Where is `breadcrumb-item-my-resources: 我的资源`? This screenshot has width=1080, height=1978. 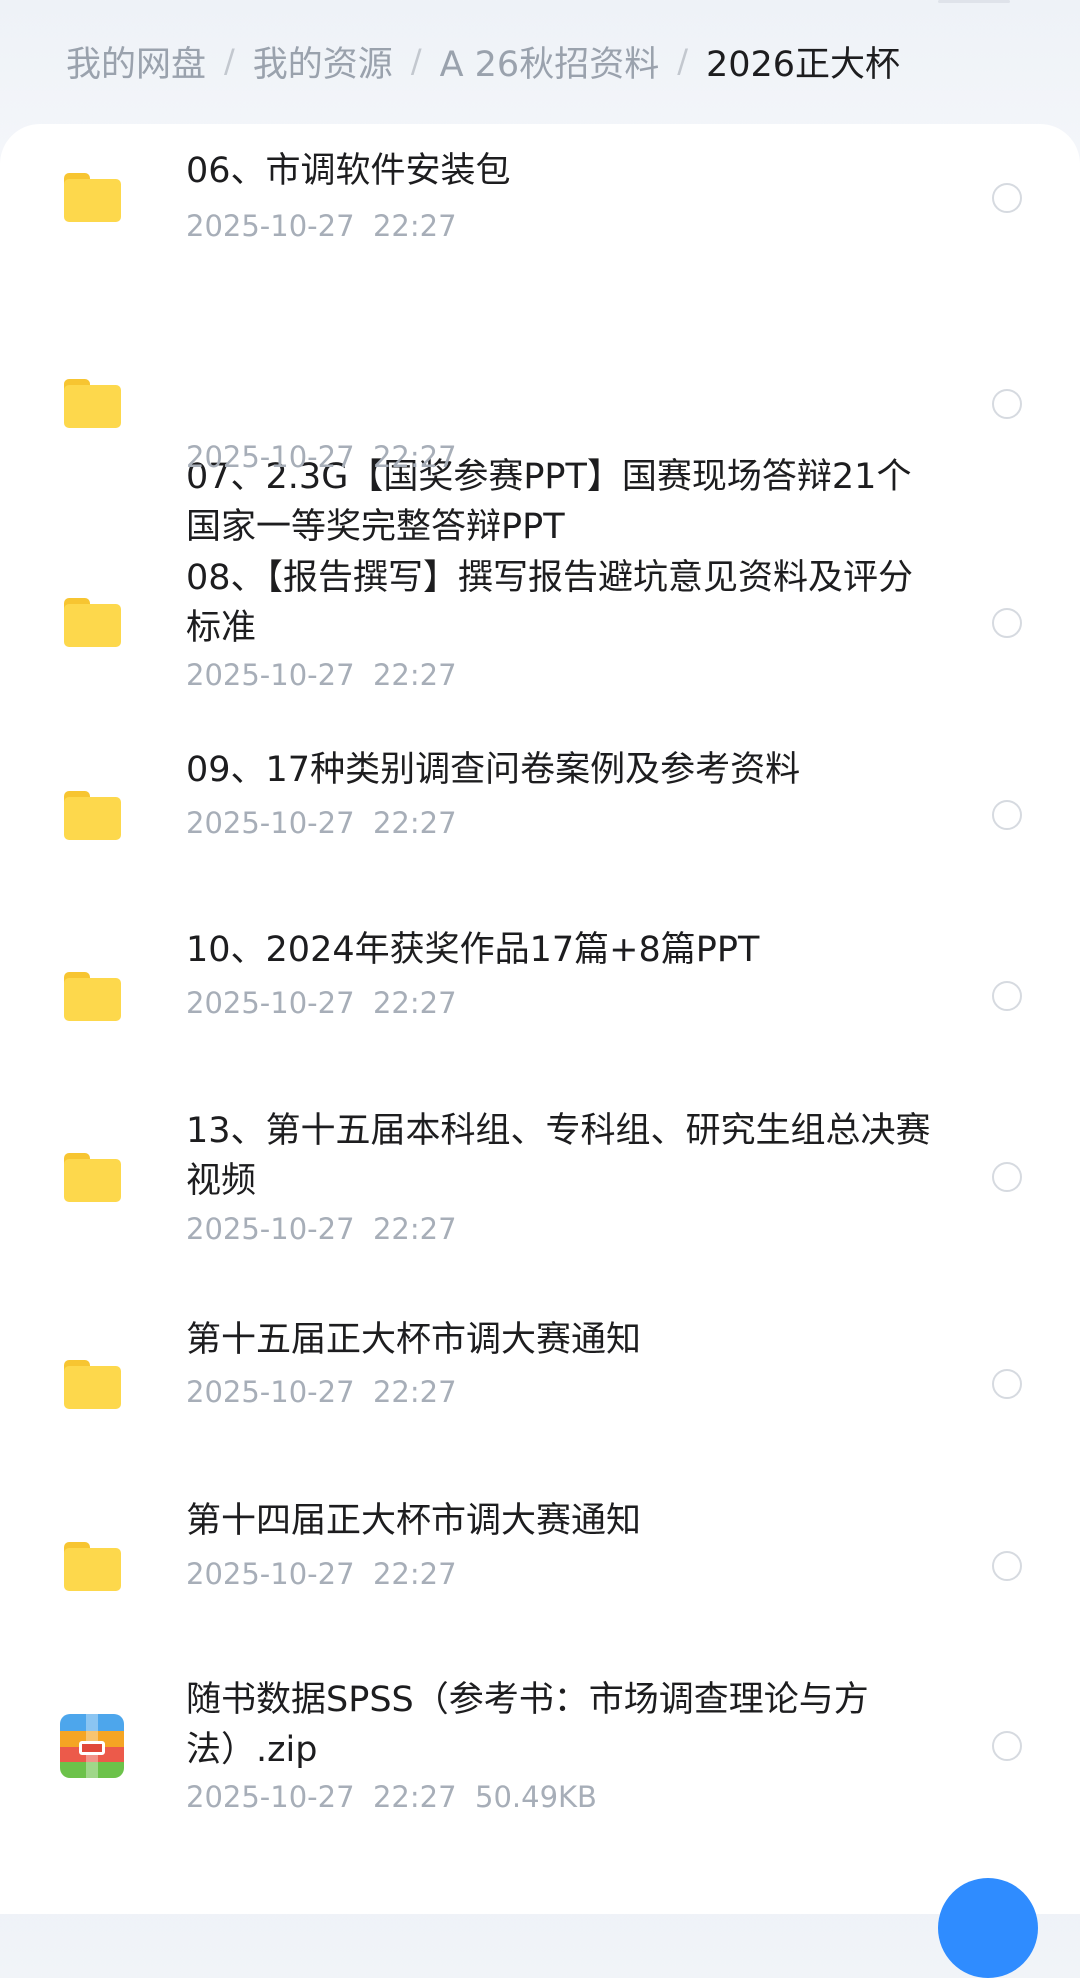
breadcrumb-item-my-resources: 我的资源 is located at coordinates (323, 61).